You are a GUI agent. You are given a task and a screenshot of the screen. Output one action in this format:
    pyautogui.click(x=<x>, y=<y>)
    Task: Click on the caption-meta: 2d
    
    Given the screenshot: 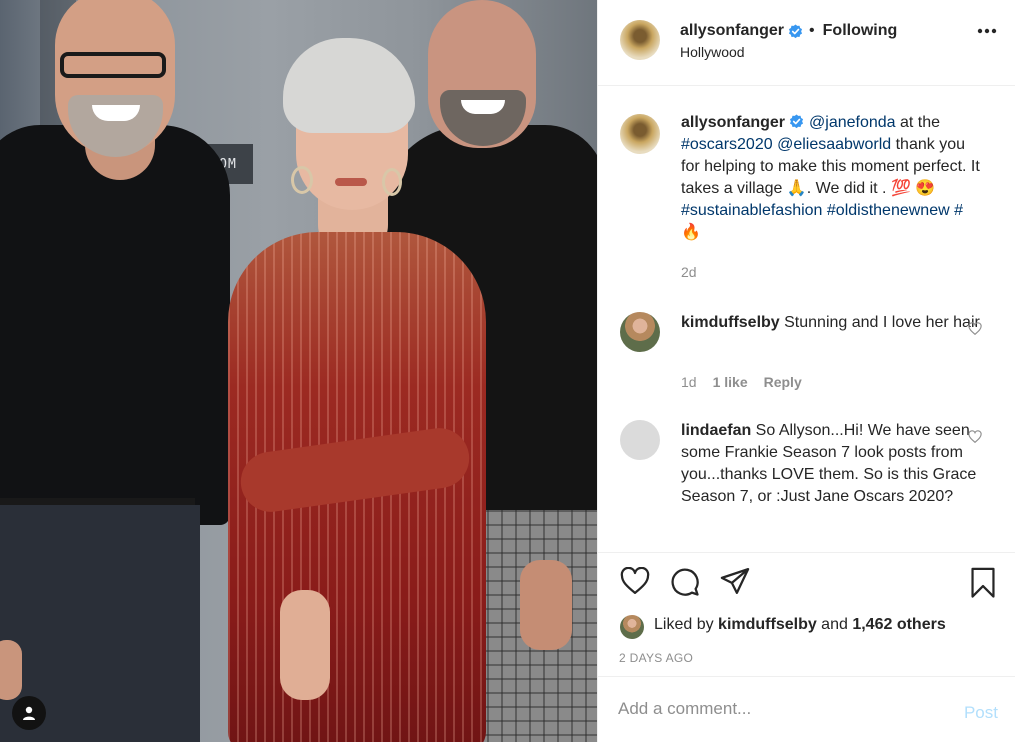 What is the action you would take?
    pyautogui.click(x=689, y=272)
    